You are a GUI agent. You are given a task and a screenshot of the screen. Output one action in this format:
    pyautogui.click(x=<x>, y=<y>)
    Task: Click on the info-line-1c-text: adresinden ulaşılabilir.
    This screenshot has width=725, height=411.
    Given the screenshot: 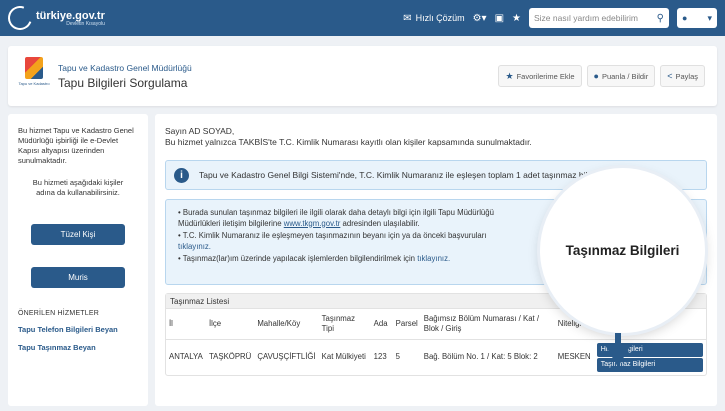 What is the action you would take?
    pyautogui.click(x=381, y=223)
    